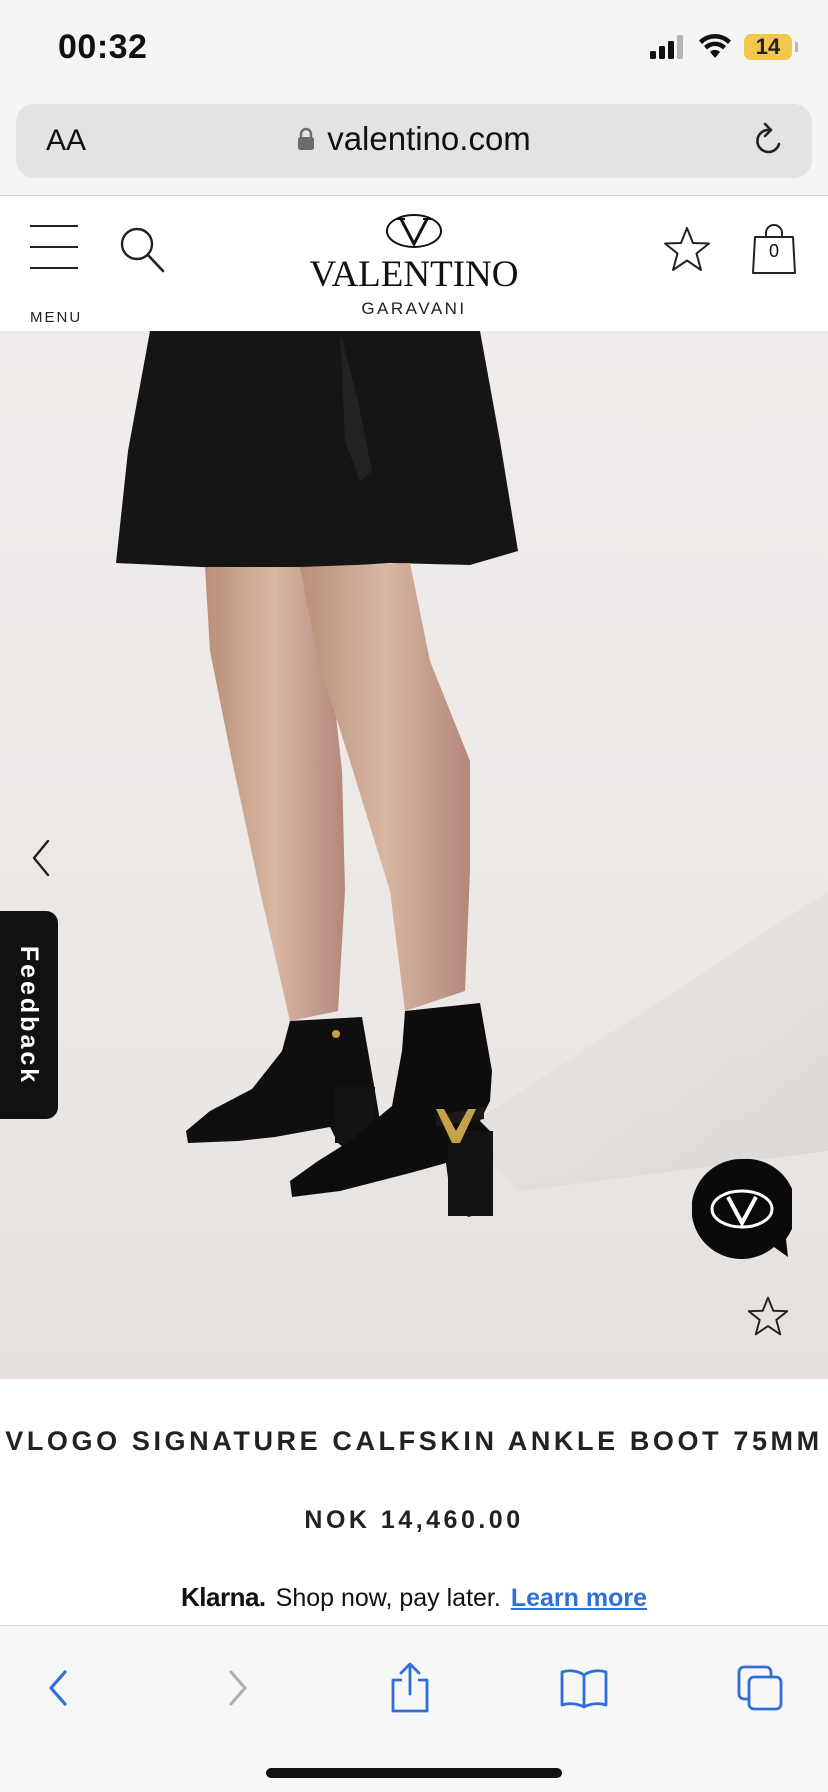 The width and height of the screenshot is (828, 1792). I want to click on product-title: VLOGO SIGNATURE CALFSKIN ANKLE BOOT 75MM, so click(414, 1441).